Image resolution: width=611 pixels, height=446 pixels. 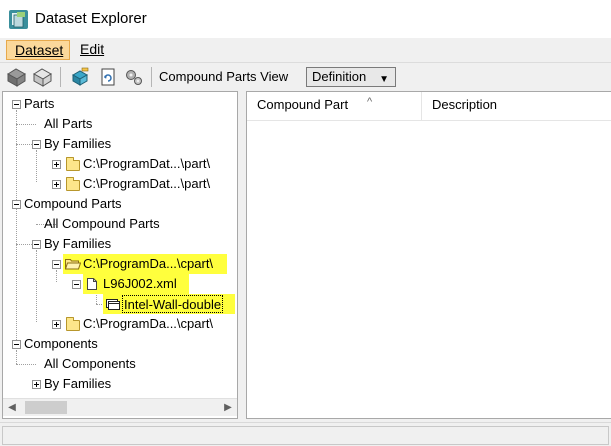 I want to click on tree-horizontal-scrollbar: ◀ ▶, so click(x=120, y=407).